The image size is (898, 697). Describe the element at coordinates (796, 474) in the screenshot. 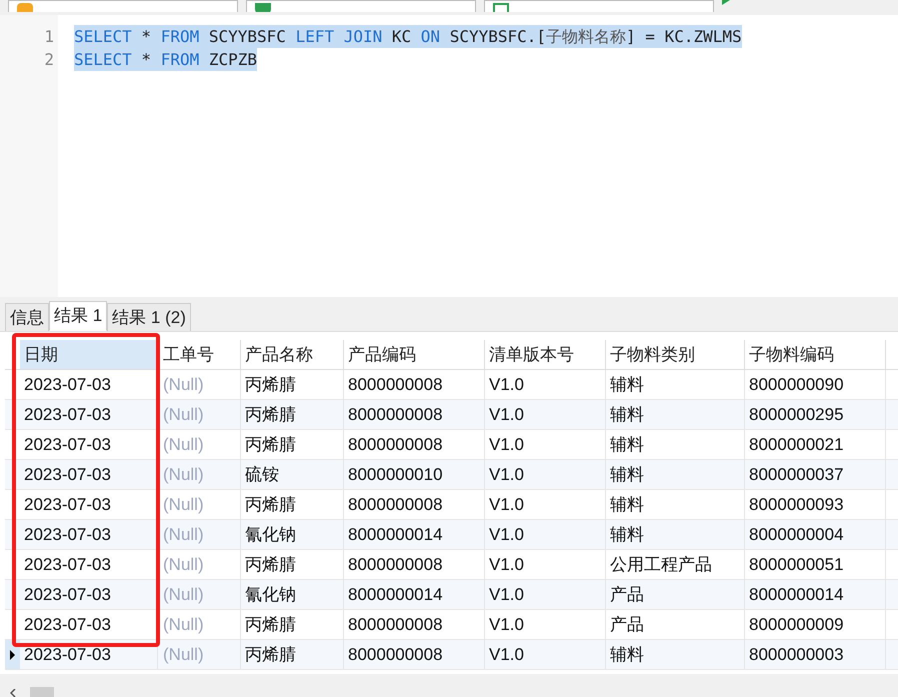

I see `table-cell: 8000000037` at that location.